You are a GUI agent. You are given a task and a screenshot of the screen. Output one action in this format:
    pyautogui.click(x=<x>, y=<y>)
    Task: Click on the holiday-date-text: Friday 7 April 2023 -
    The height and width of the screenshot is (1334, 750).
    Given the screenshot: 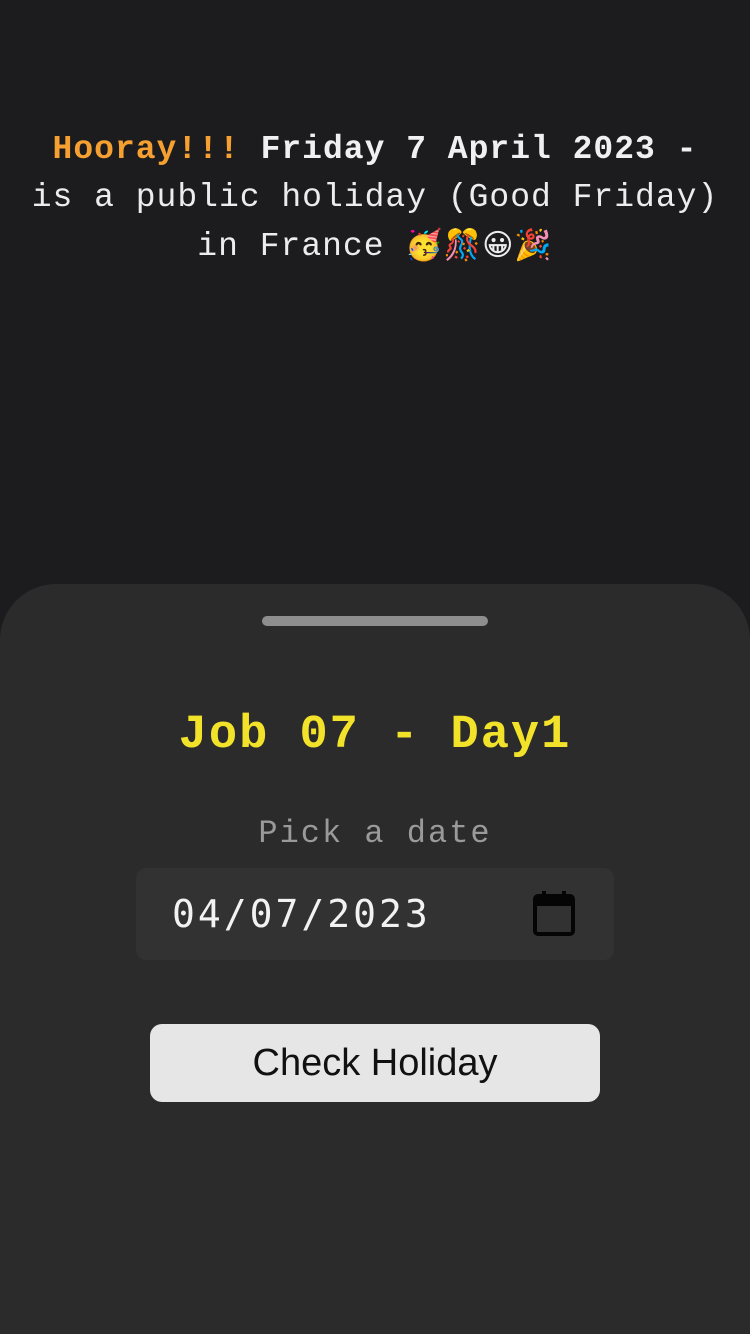 What is the action you would take?
    pyautogui.click(x=479, y=149)
    